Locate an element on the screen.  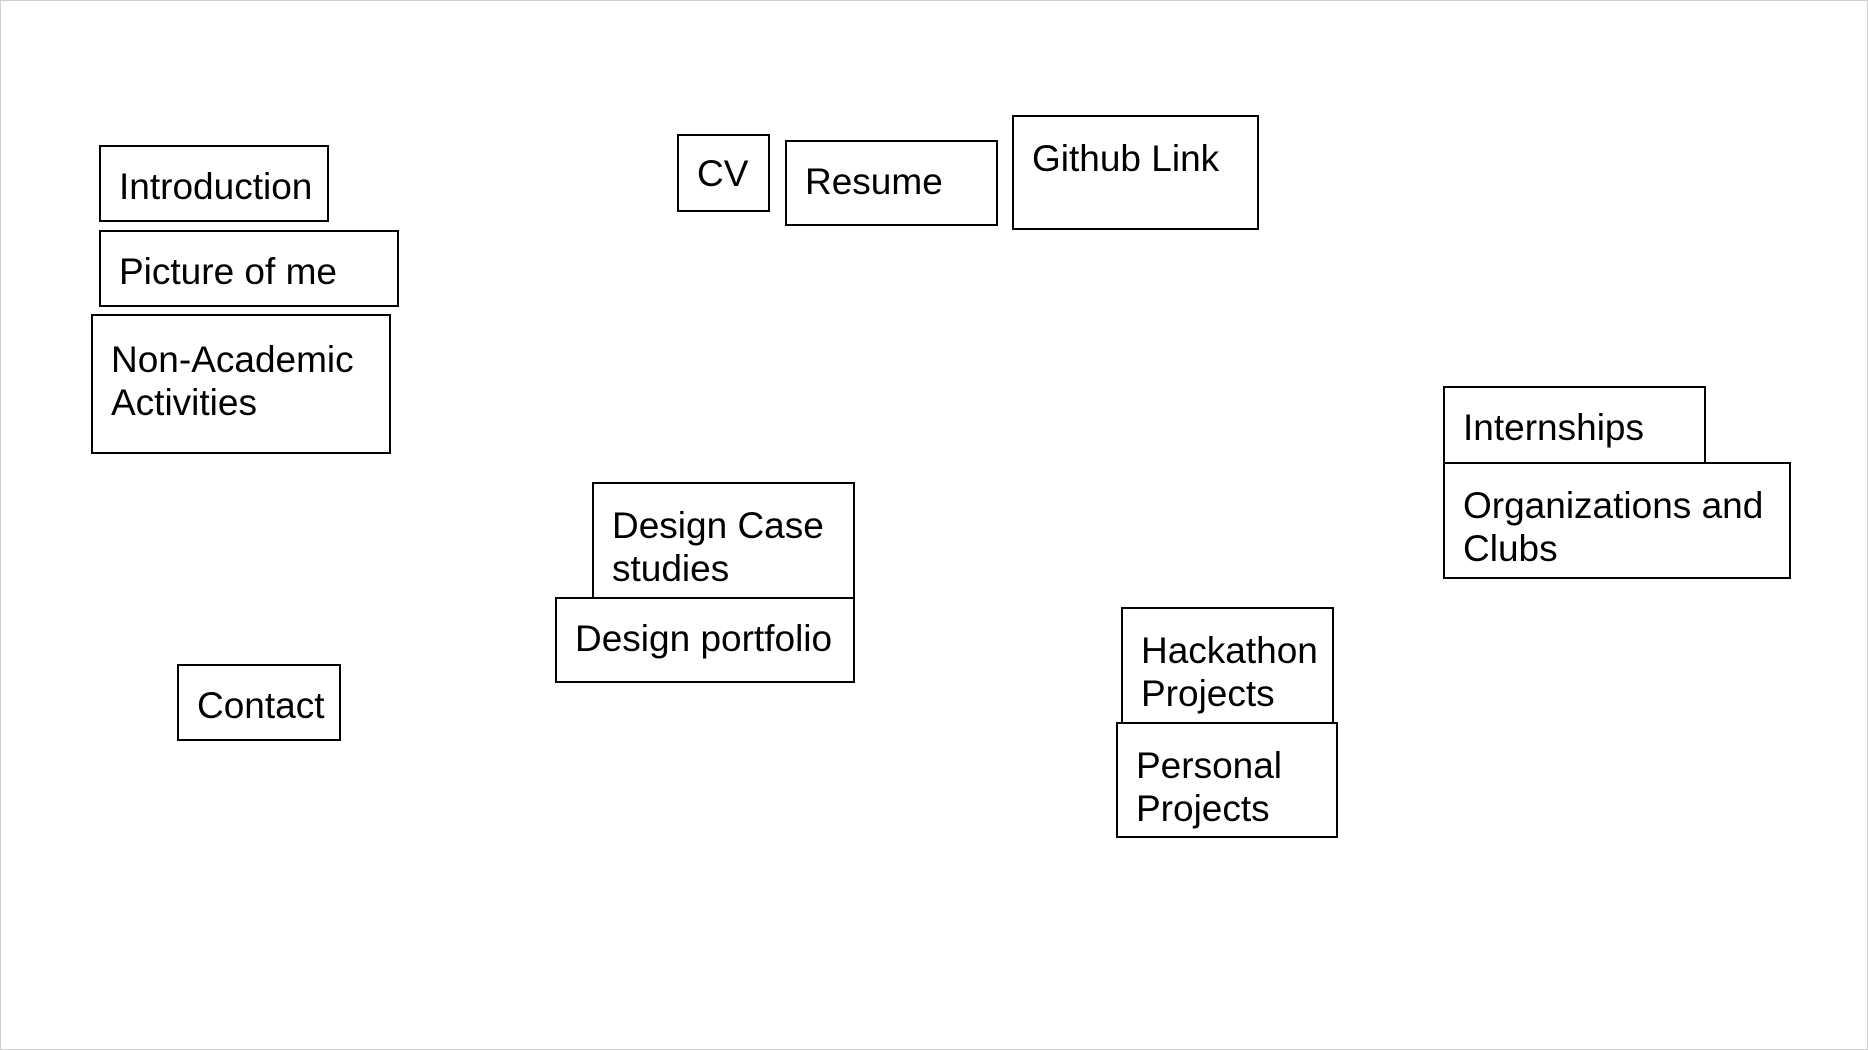
personal-projects-box: Personal Projects is located at coordinates (1227, 780).